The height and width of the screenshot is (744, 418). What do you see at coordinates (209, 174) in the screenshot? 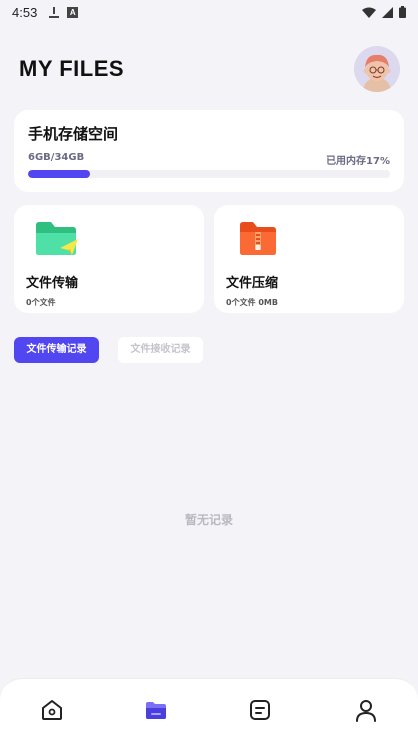
I see `storage-progress-bar` at bounding box center [209, 174].